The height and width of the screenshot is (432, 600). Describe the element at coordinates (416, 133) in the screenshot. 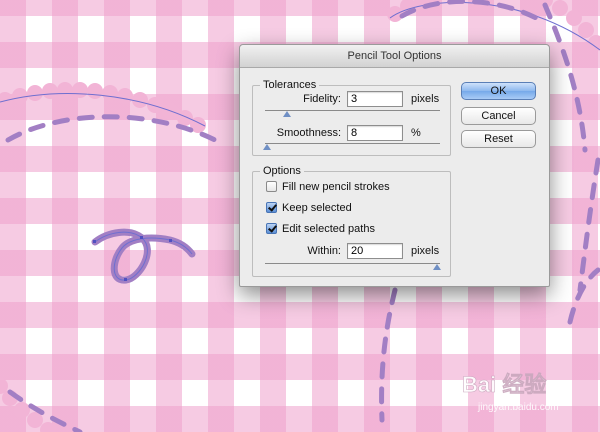

I see `smoothness-unit: %` at that location.